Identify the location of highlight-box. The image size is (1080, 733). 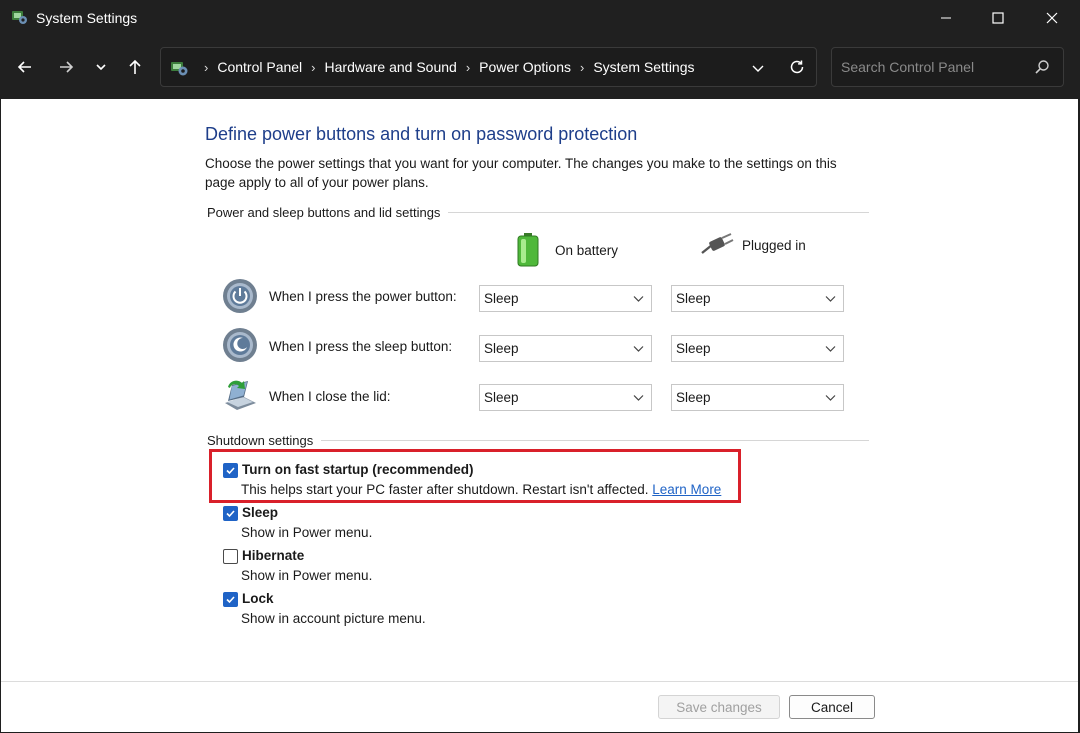
(475, 476).